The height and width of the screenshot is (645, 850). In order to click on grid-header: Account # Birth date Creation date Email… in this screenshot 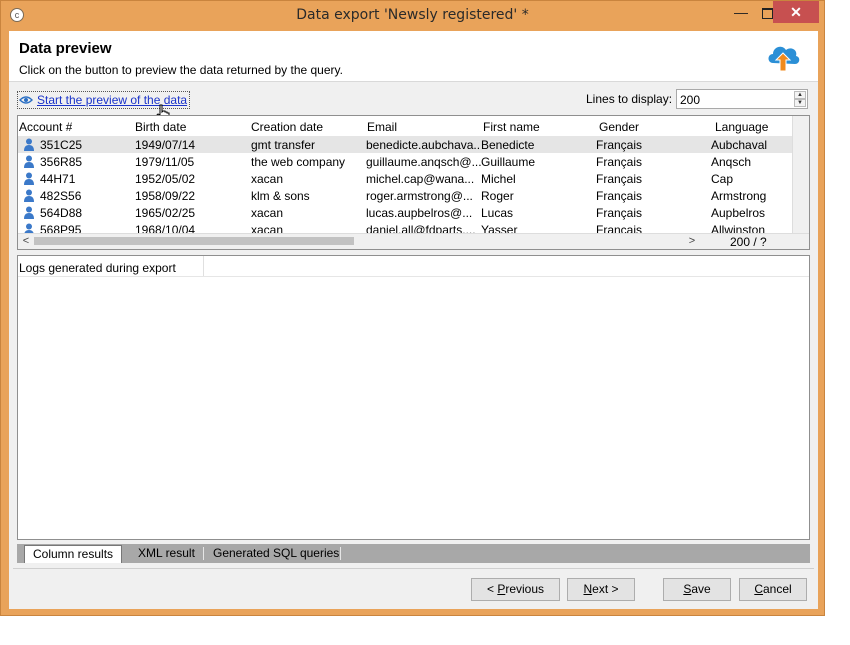, I will do `click(406, 126)`.